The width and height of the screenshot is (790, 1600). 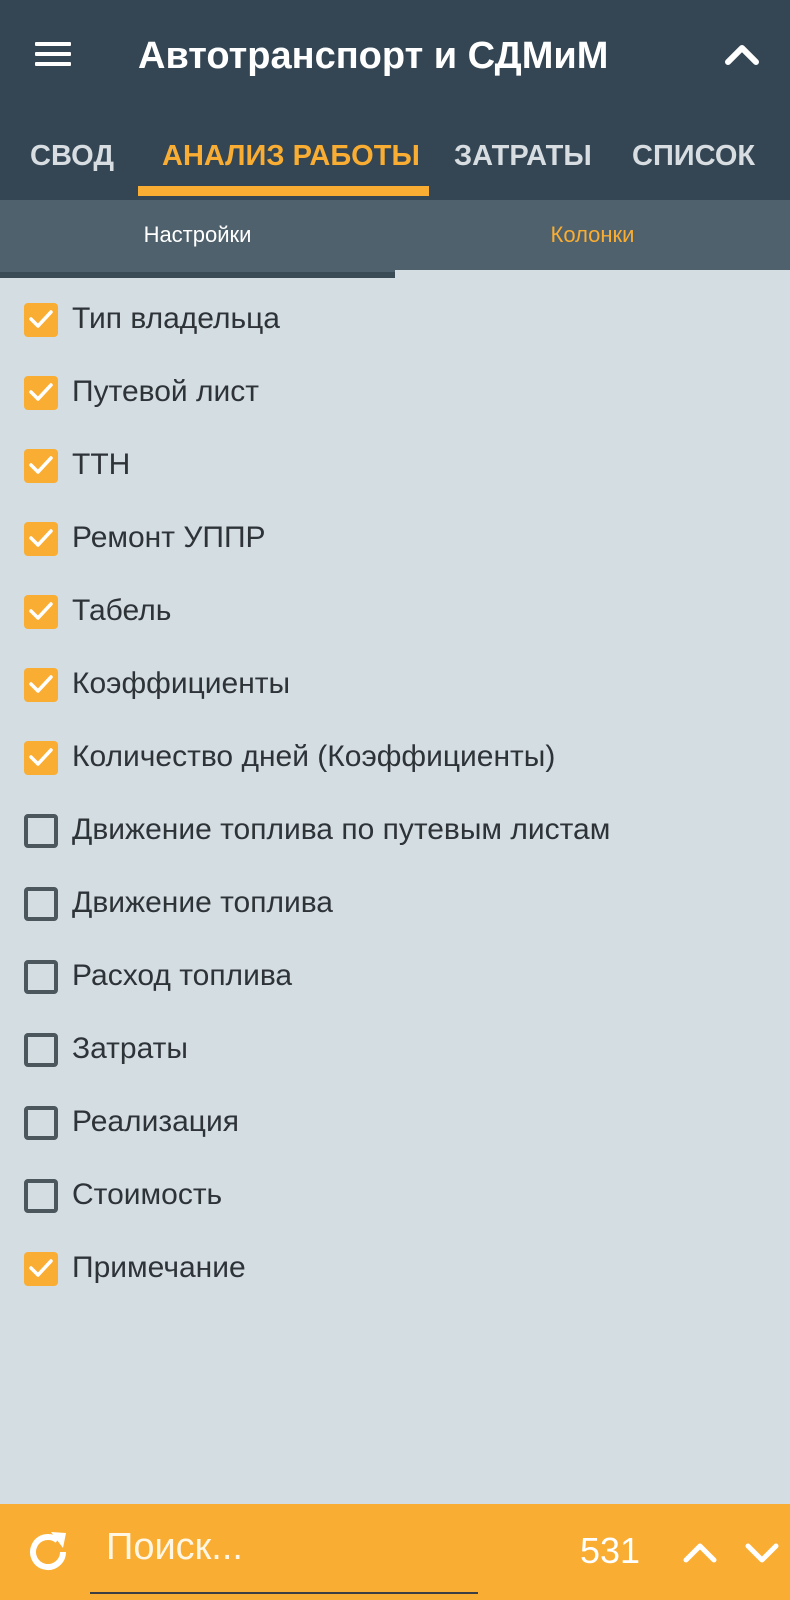 I want to click on tab-list: СПИСОК, so click(x=693, y=164).